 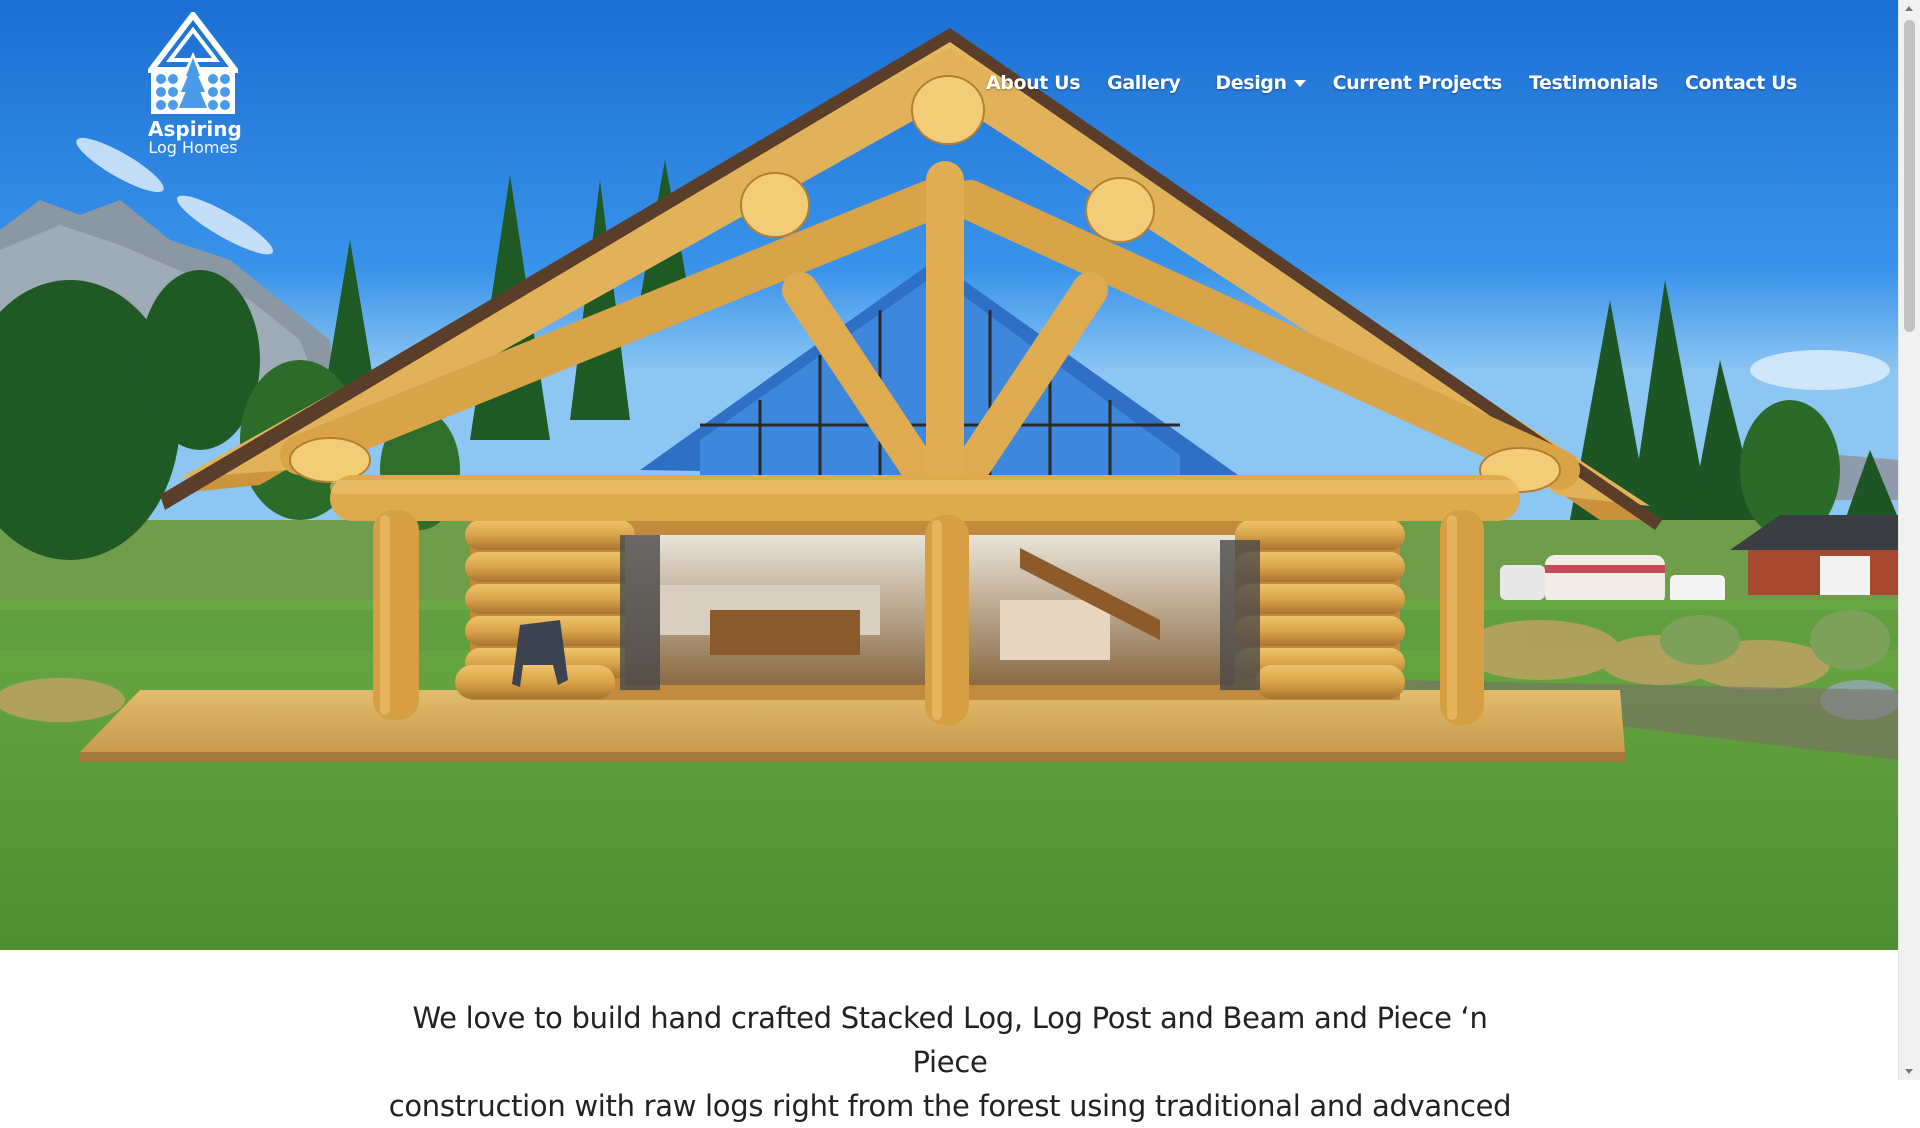 I want to click on caret-down-icon, so click(x=1299, y=83).